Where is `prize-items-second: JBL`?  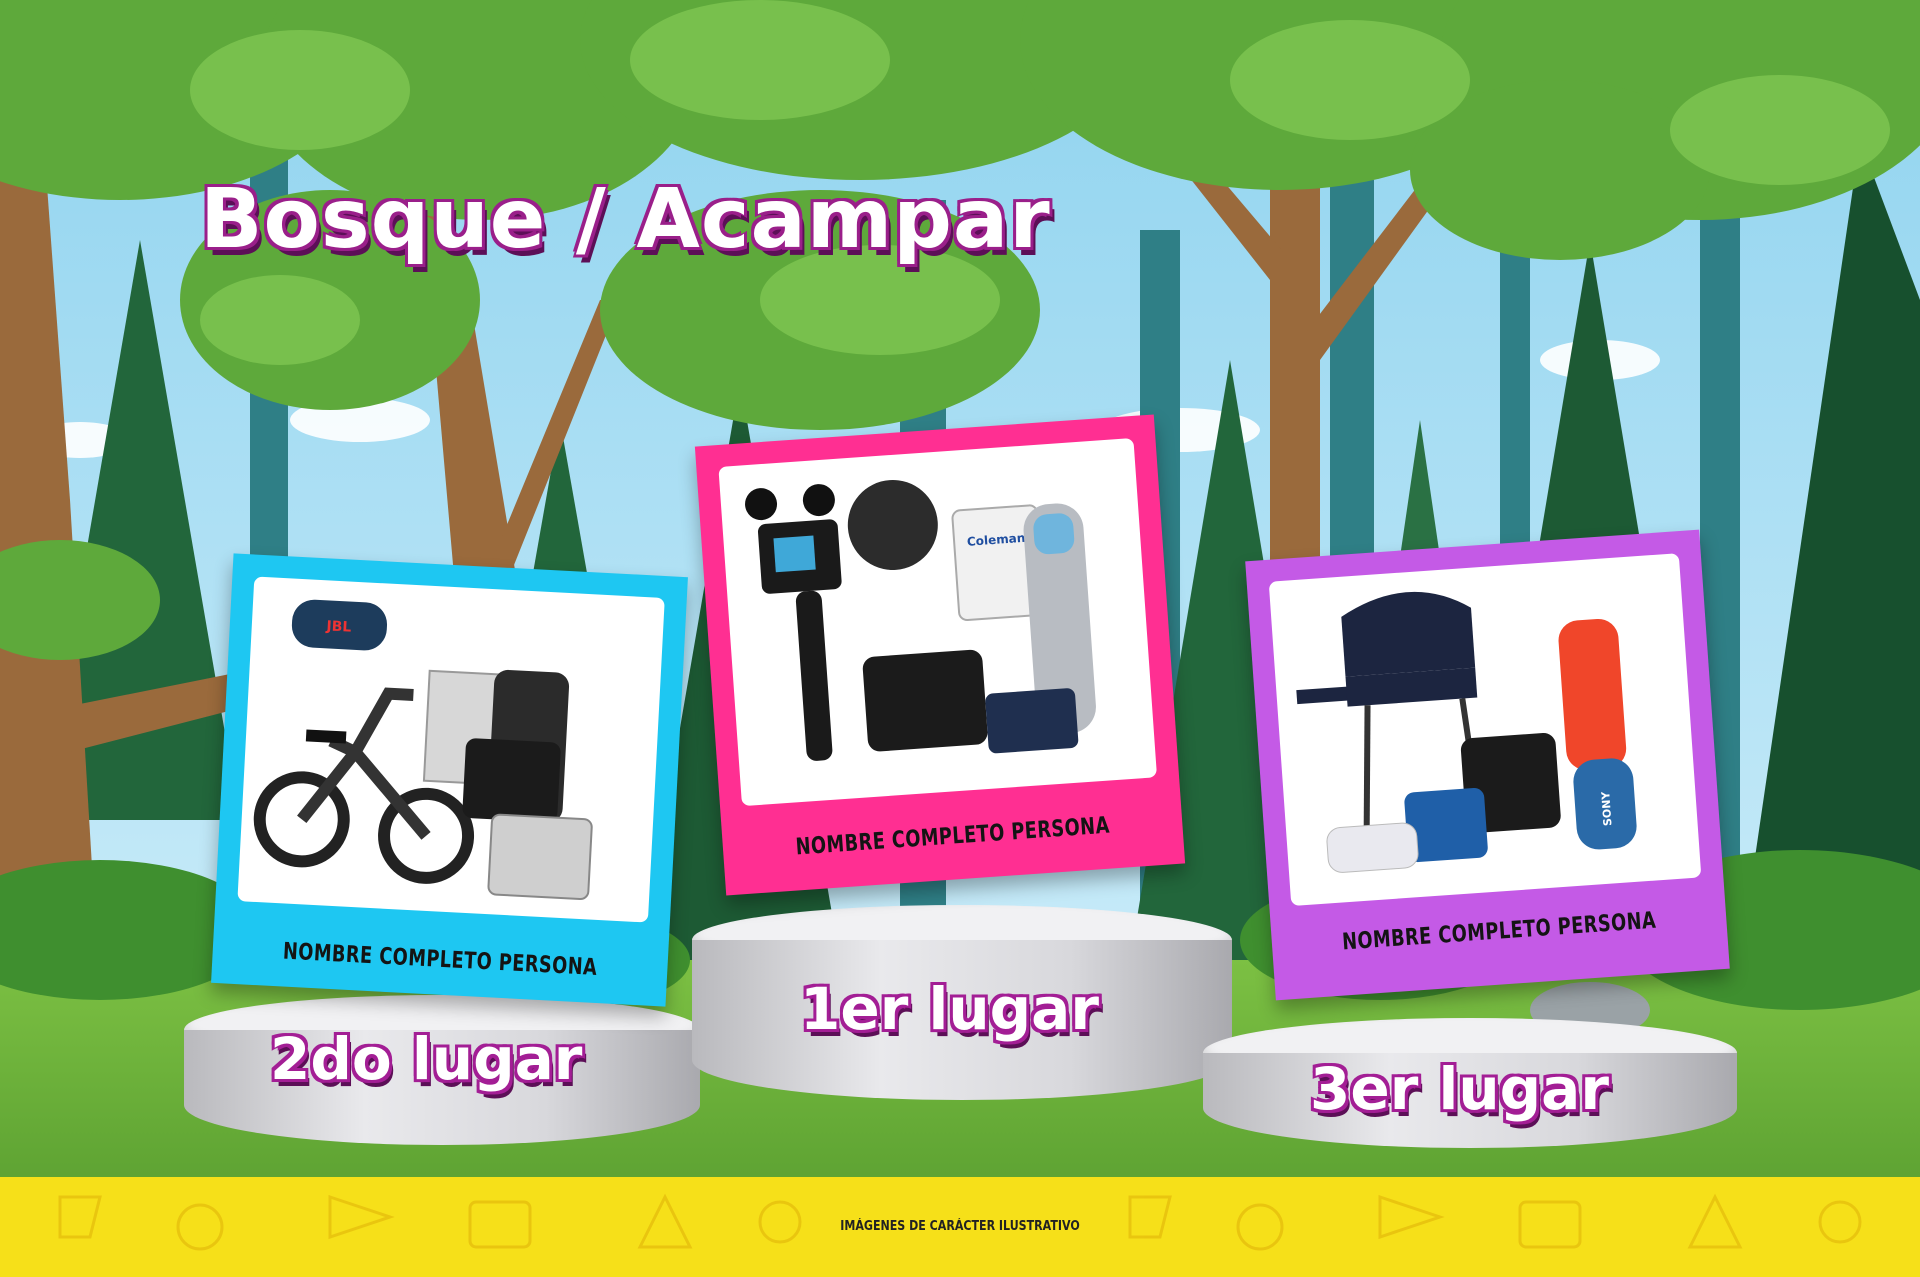 prize-items-second: JBL is located at coordinates (423, 750).